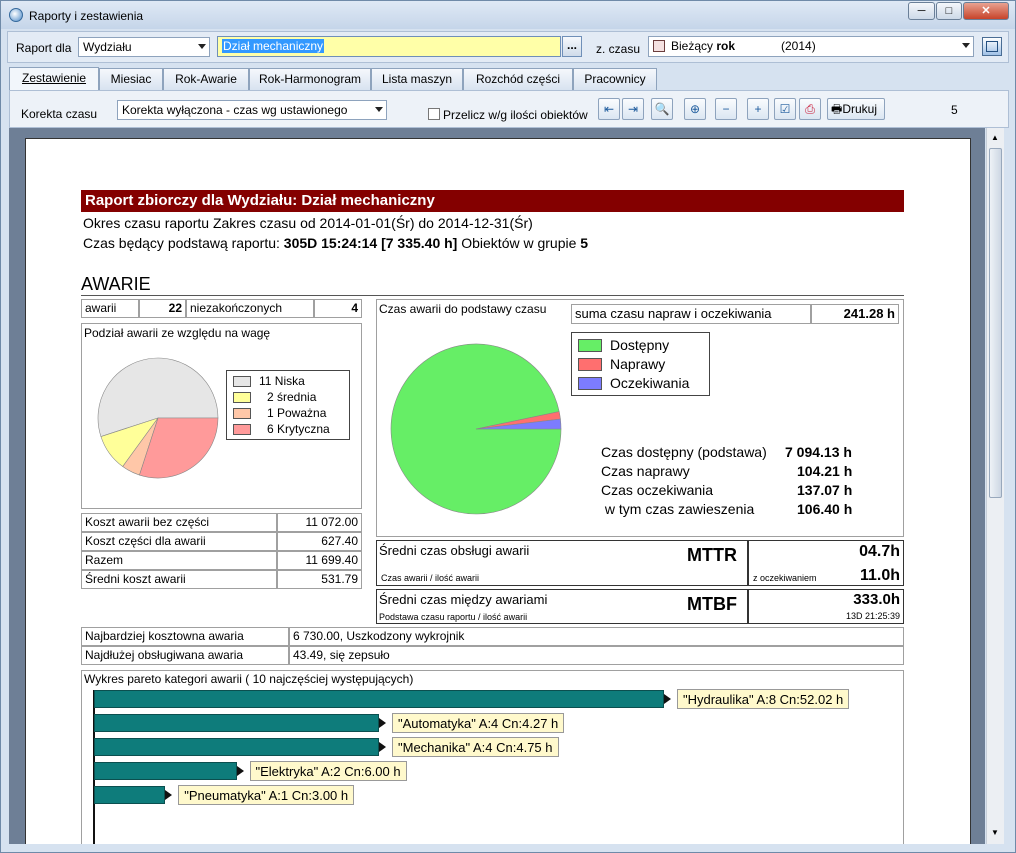 Image resolution: width=1016 pixels, height=853 pixels. What do you see at coordinates (430, 578) in the screenshot?
I see `mttr-sub: Czas awarii / ilość awarii` at bounding box center [430, 578].